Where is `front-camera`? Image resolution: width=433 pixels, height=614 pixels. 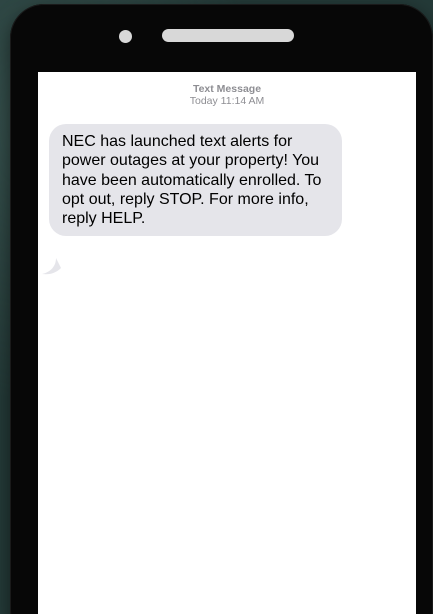 front-camera is located at coordinates (125, 36).